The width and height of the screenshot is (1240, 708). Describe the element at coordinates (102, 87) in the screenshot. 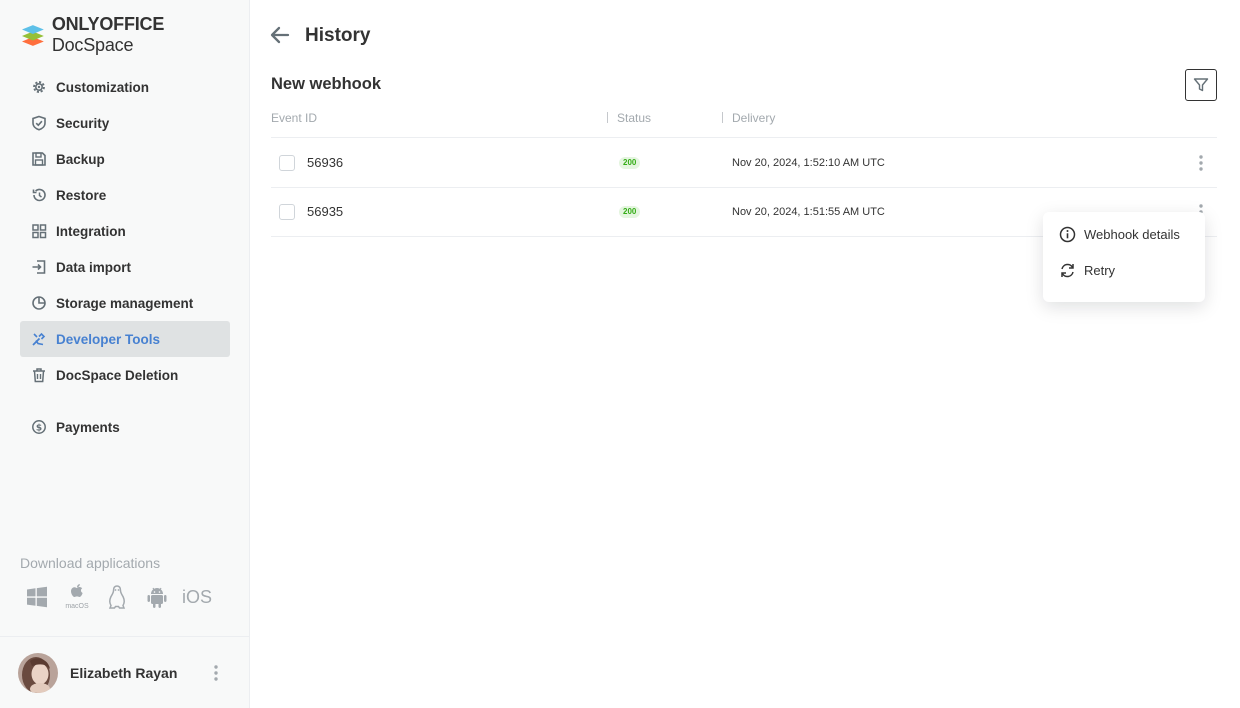

I see `nav-item-label: Customization` at that location.